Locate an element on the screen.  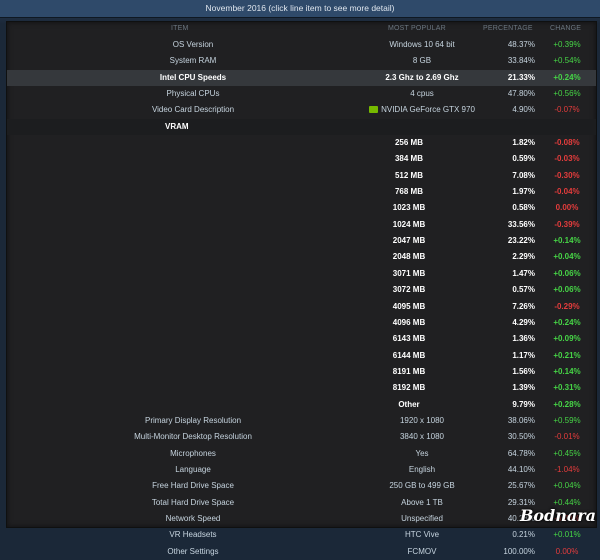
vram-percentage: 1.56% is located at coordinates (523, 371).